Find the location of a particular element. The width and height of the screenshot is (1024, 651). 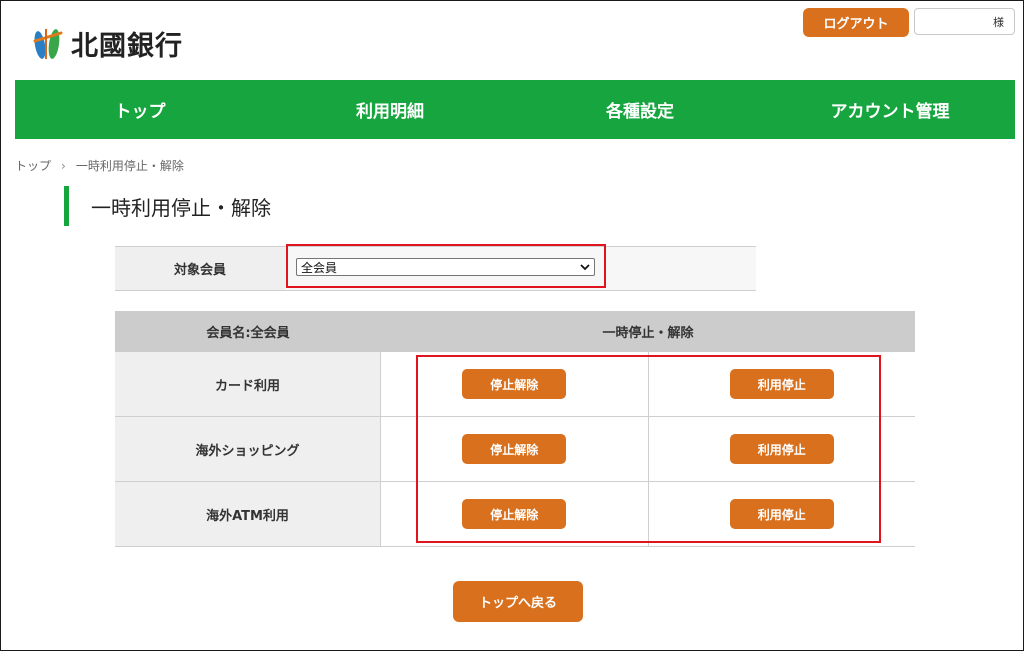

table-header-member: 会員名:全会員 is located at coordinates (248, 333).